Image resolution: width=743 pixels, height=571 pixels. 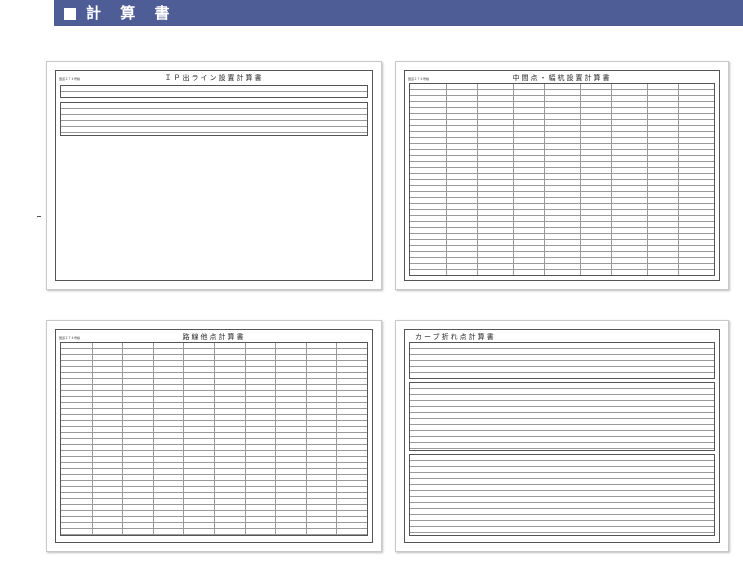 I want to click on document-title: 中間点・幅杭設置計算書, so click(x=562, y=78).